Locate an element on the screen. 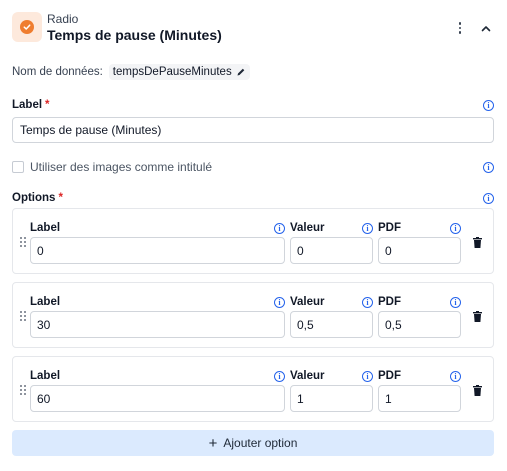 The image size is (507, 471). more-vertical-icon is located at coordinates (460, 28).